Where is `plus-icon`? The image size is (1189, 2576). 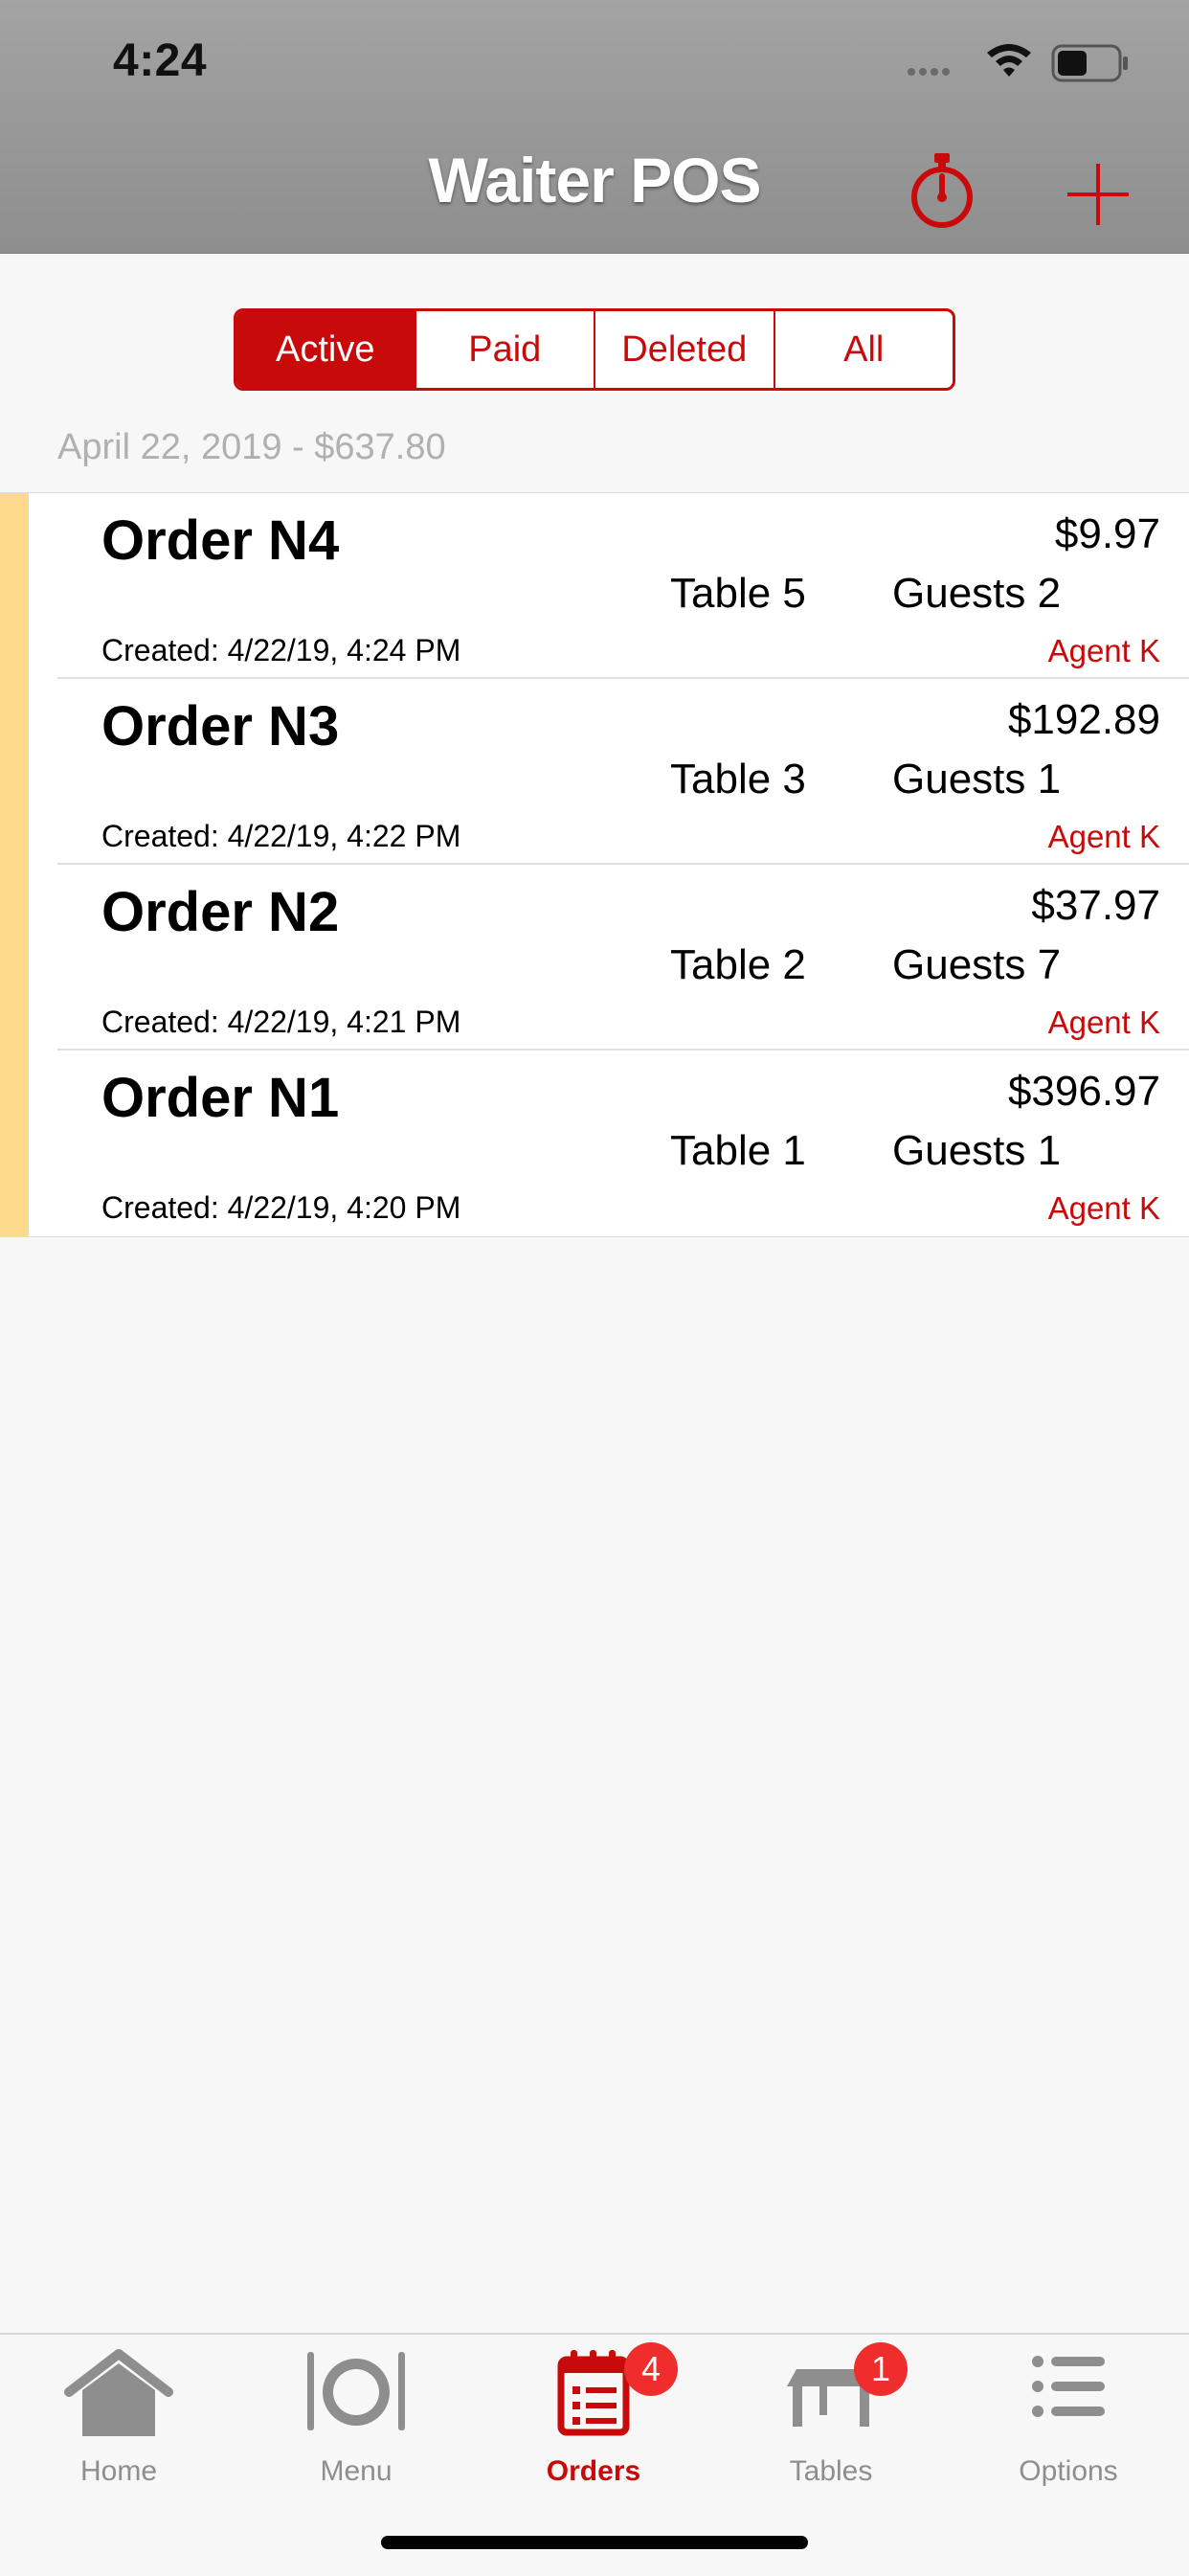
plus-icon is located at coordinates (1098, 194).